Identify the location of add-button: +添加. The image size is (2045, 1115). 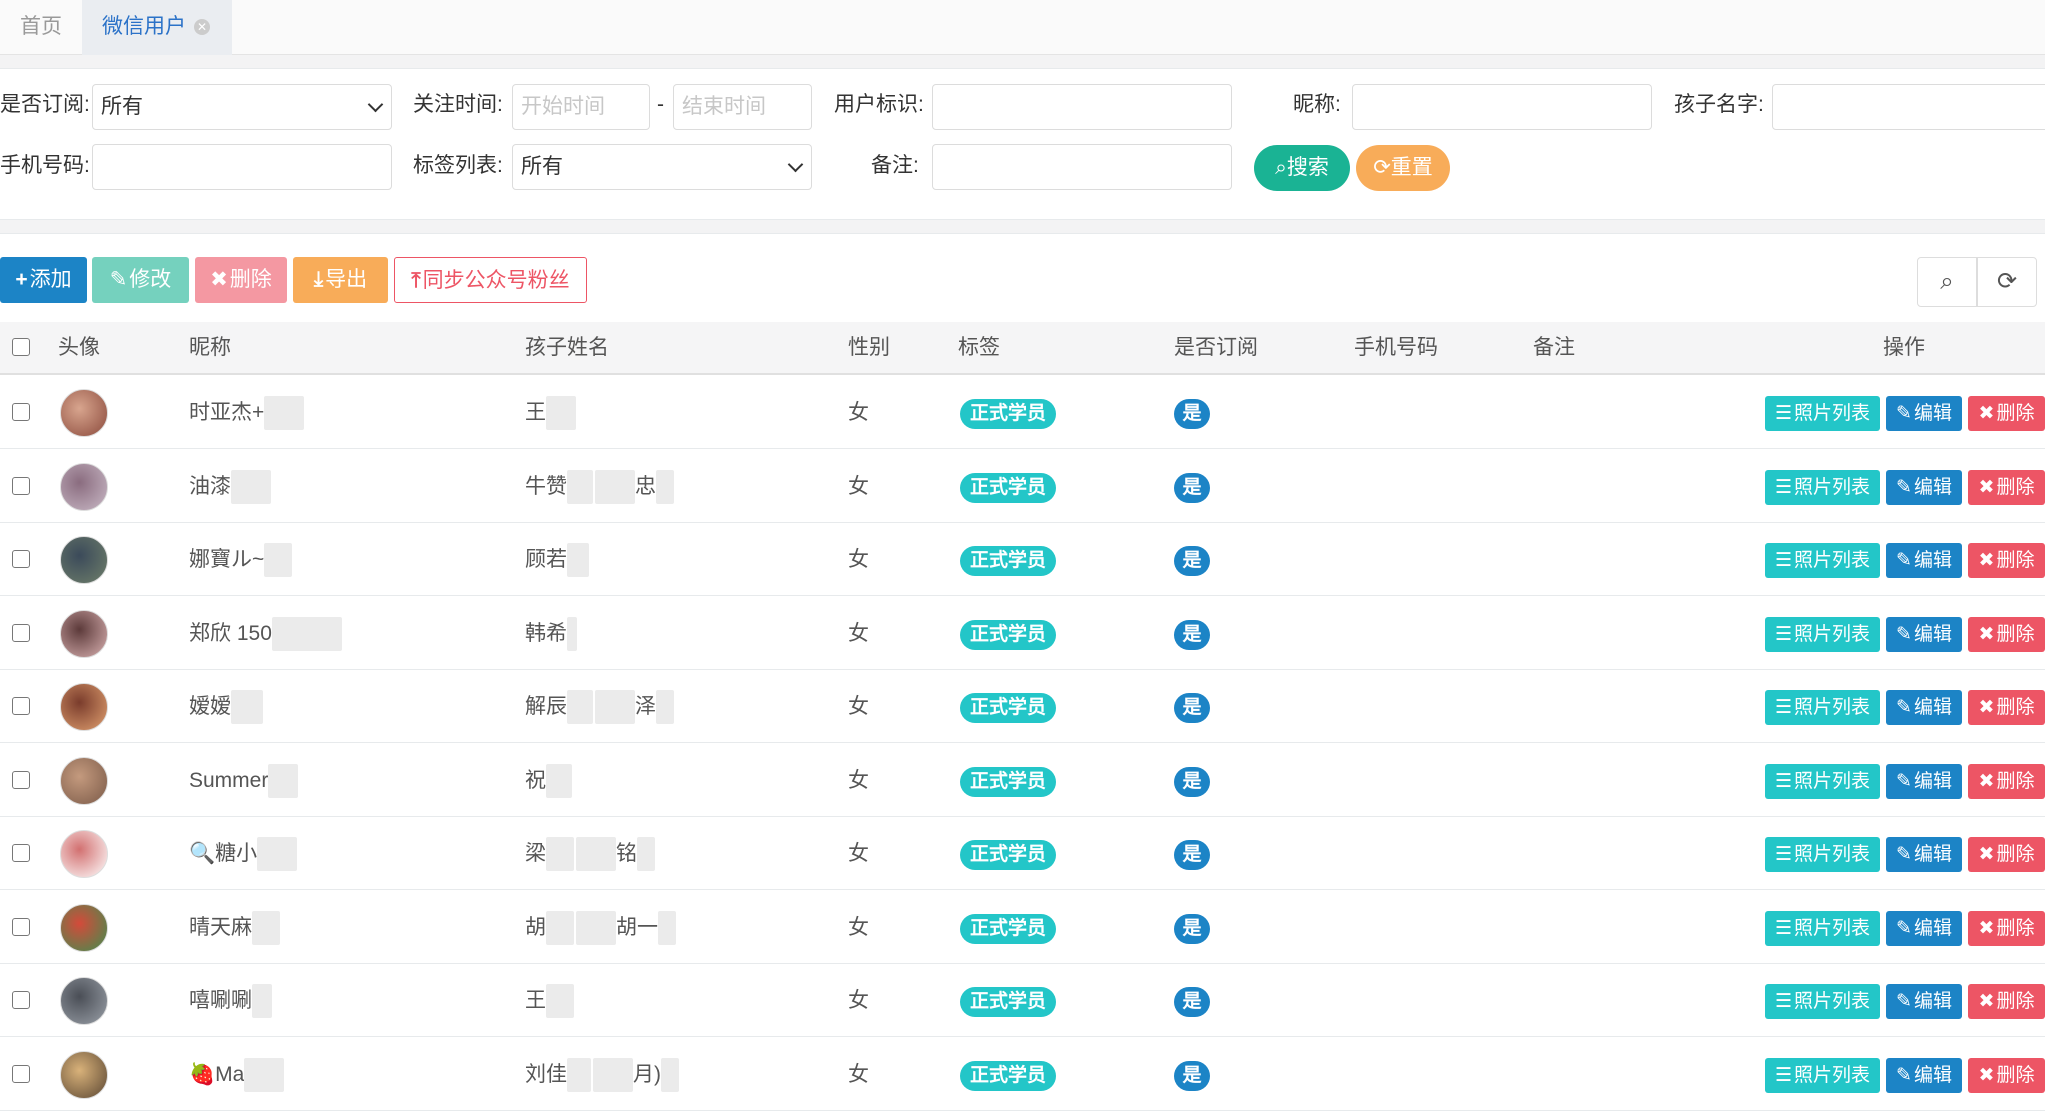
(43, 280).